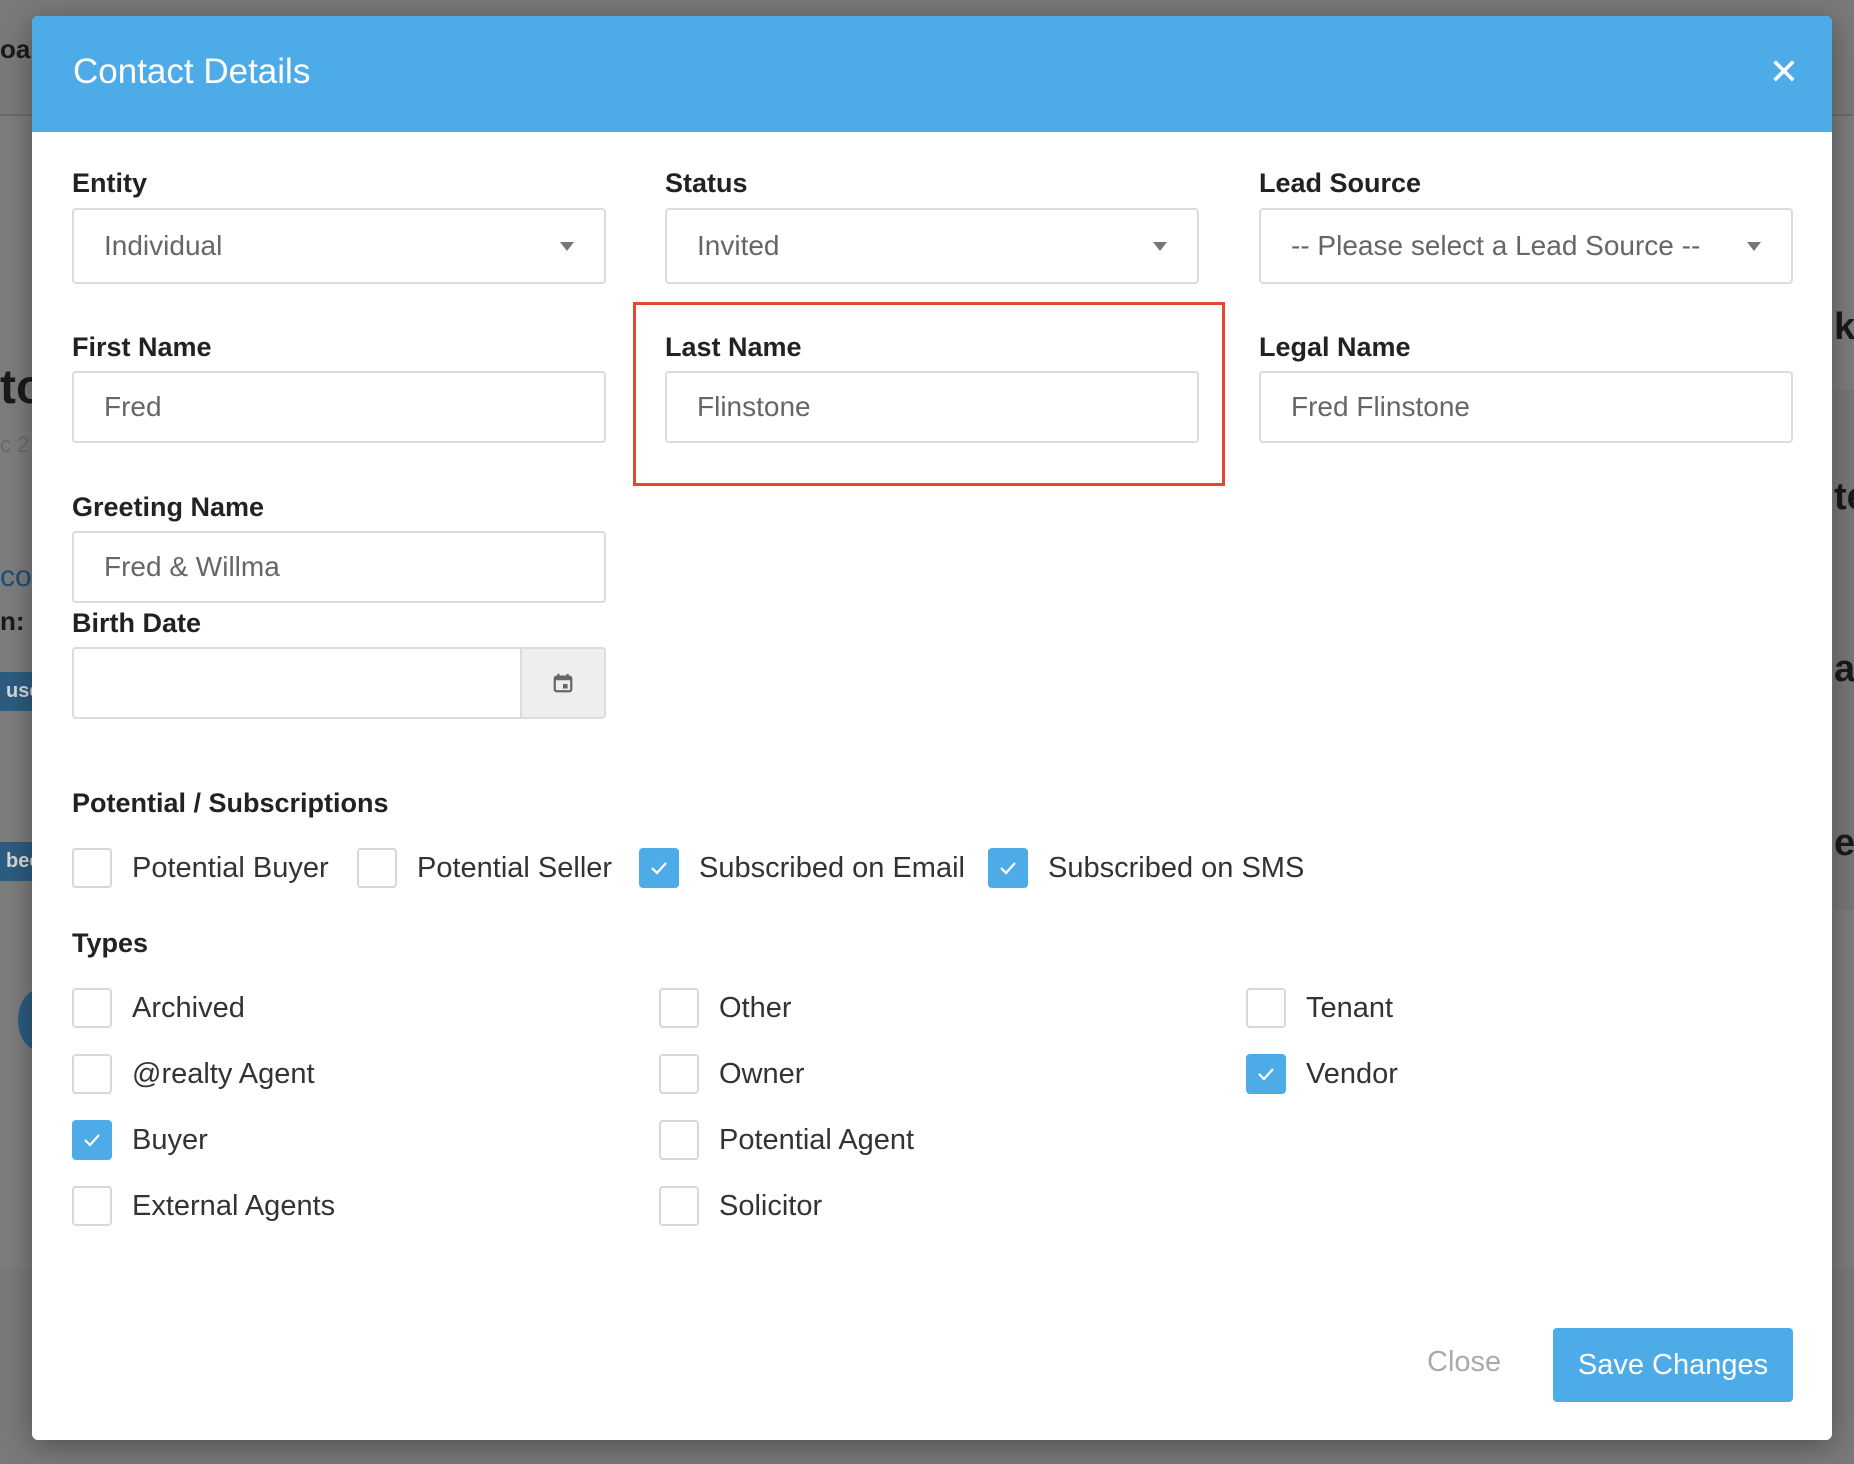  Describe the element at coordinates (1464, 1362) in the screenshot. I see `close-button: Close` at that location.